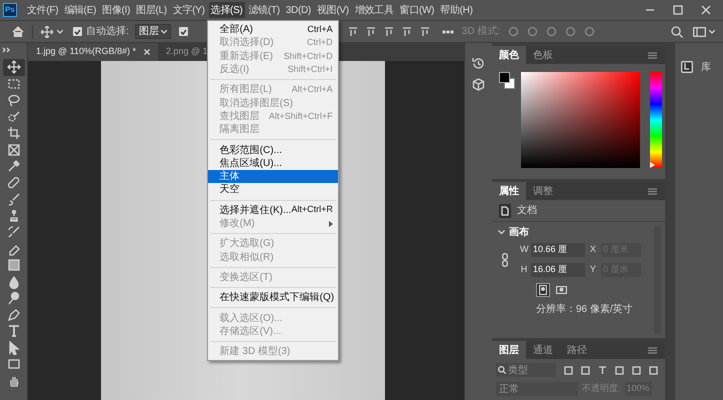 The height and width of the screenshot is (400, 723). What do you see at coordinates (507, 80) in the screenshot?
I see `color-swatches` at bounding box center [507, 80].